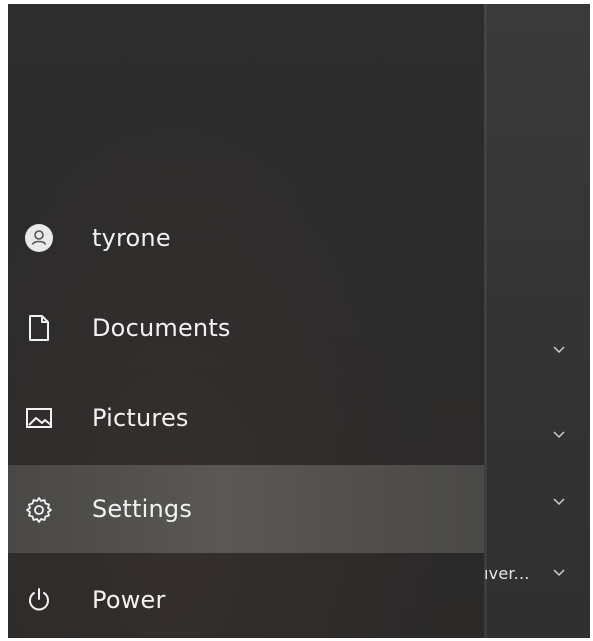 This screenshot has height=641, width=593. Describe the element at coordinates (161, 328) in the screenshot. I see `start-item-label: Documents` at that location.